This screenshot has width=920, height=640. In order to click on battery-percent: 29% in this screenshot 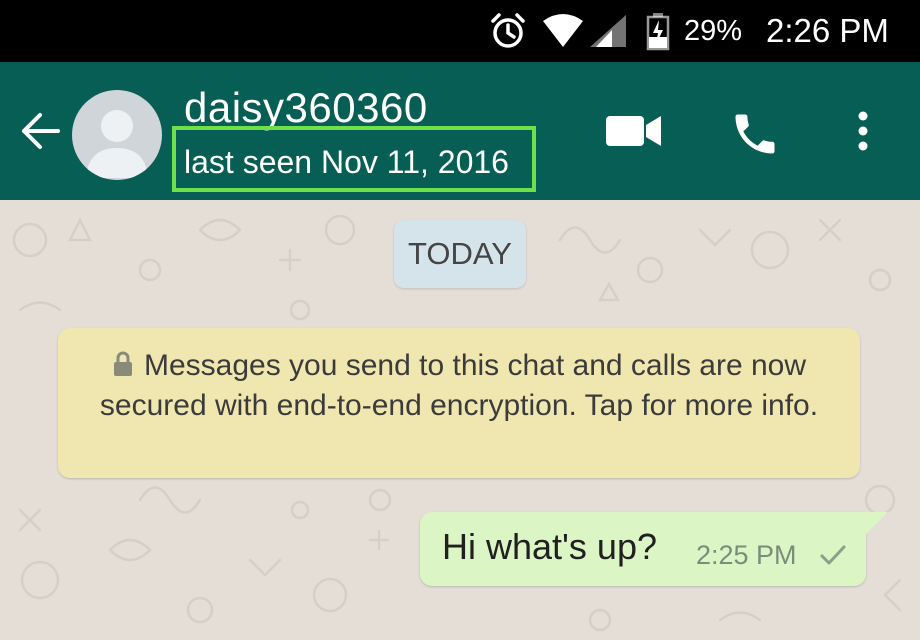, I will do `click(713, 30)`.